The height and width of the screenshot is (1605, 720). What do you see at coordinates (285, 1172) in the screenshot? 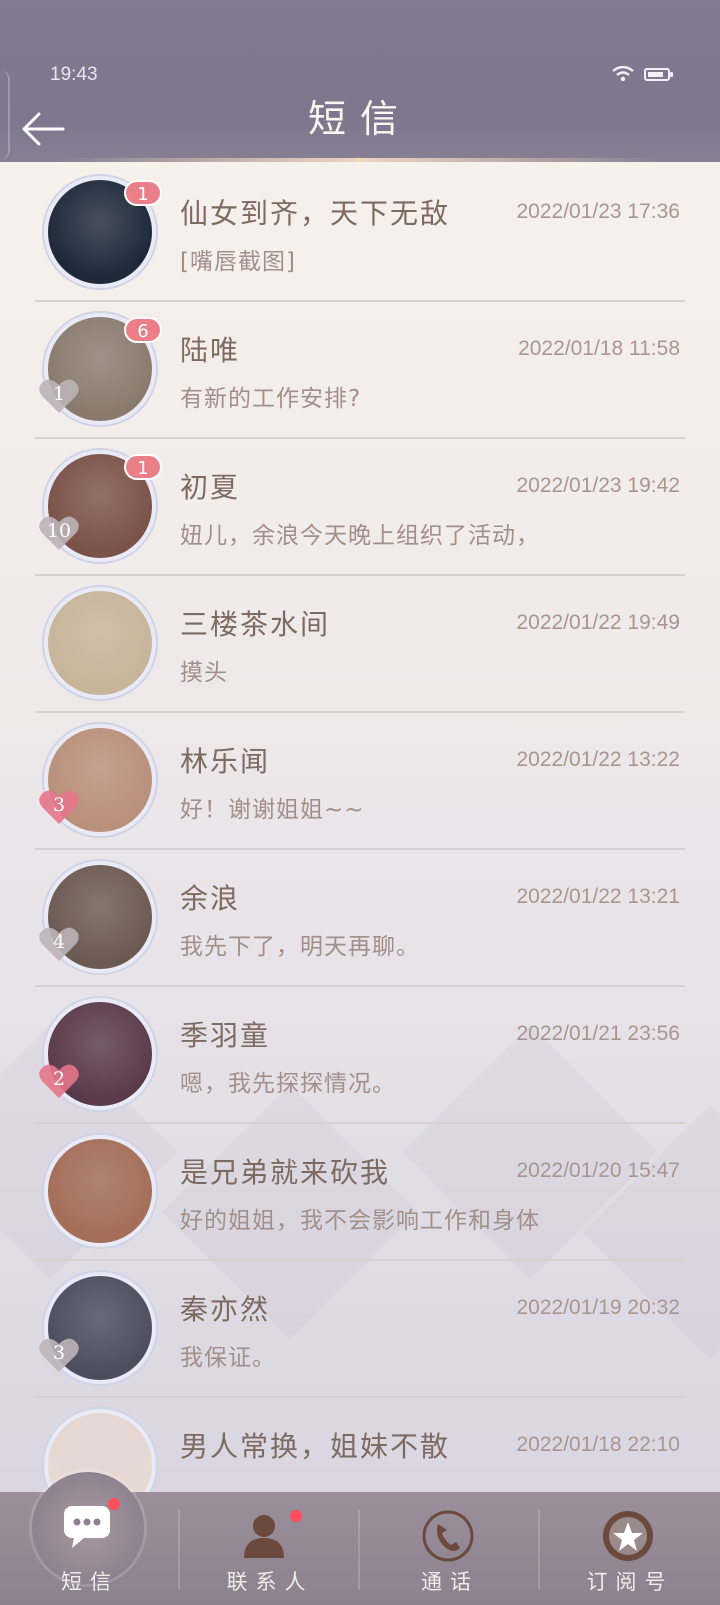
I see `contact-name: 是兄弟就来砍我` at bounding box center [285, 1172].